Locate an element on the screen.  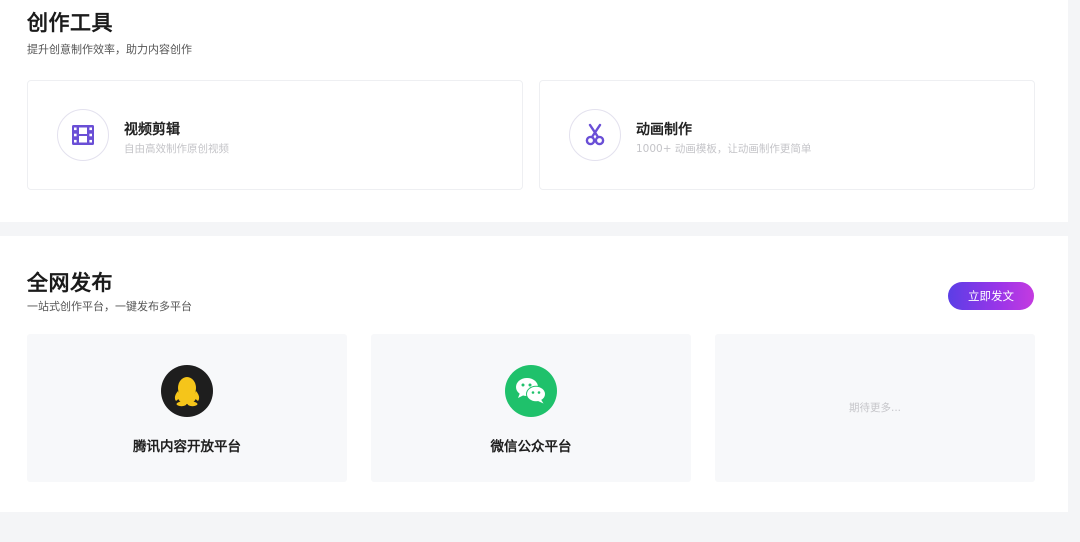
publish-now-button: 立即发文 is located at coordinates (991, 296).